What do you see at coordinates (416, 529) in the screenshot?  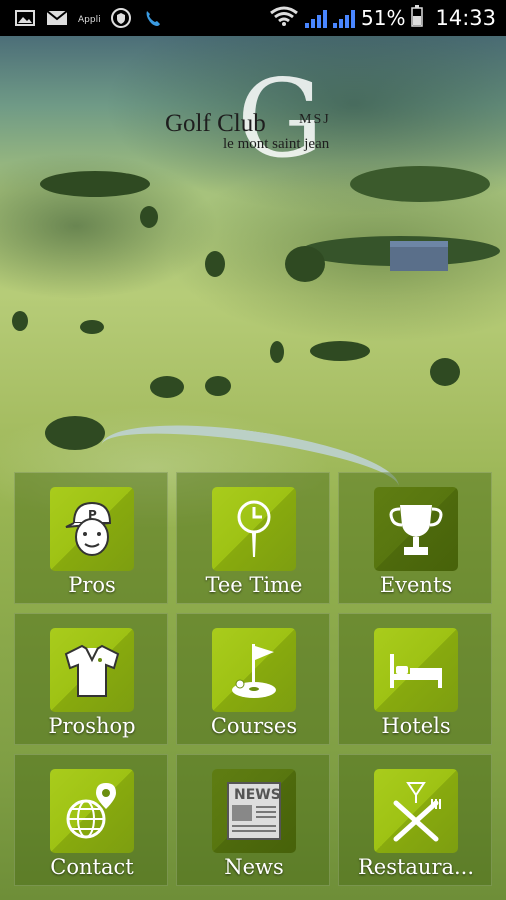 I see `trophy-icon` at bounding box center [416, 529].